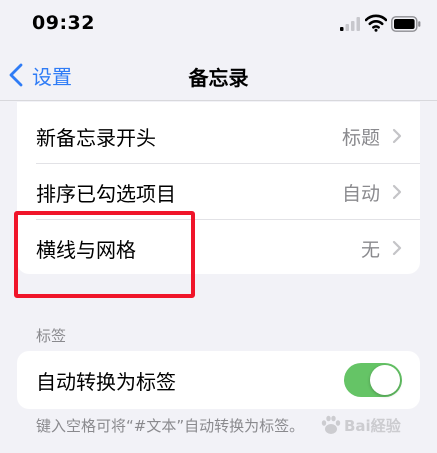 The height and width of the screenshot is (453, 437). Describe the element at coordinates (218, 100) in the screenshot. I see `nav-separator` at that location.